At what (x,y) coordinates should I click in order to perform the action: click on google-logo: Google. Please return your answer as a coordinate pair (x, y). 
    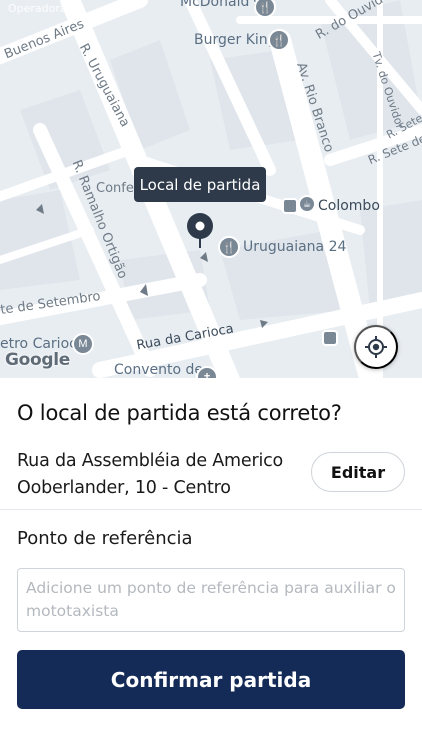
    Looking at the image, I should click on (38, 360).